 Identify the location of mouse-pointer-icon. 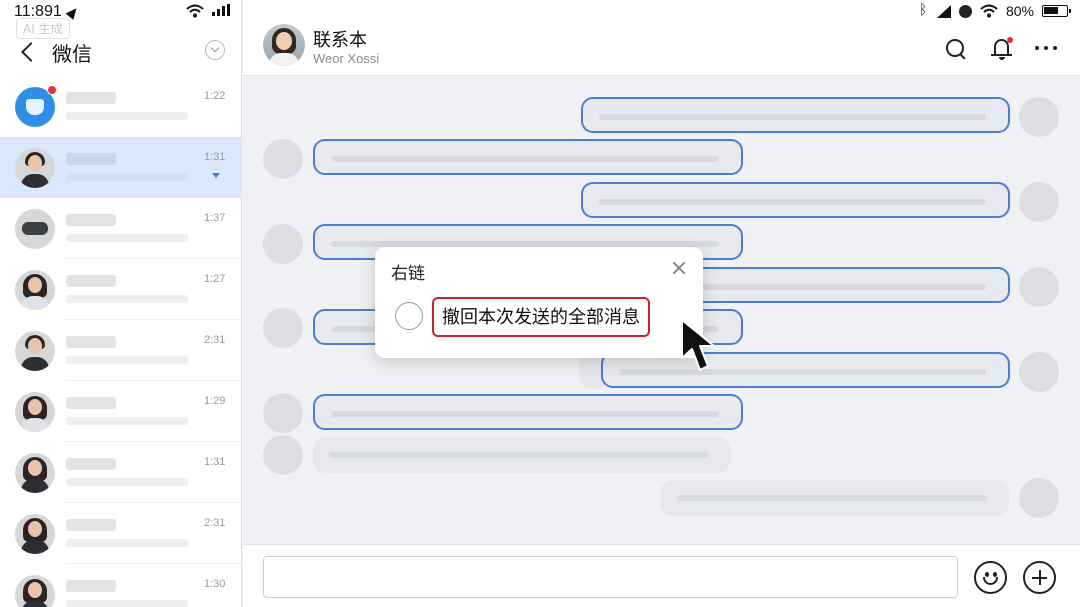
(698, 345).